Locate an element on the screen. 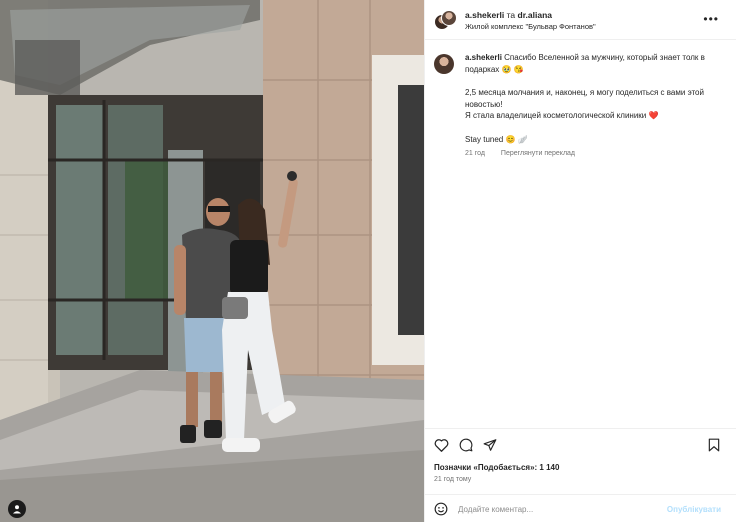 This screenshot has width=736, height=530. more-horizontal-icon: ••• is located at coordinates (711, 19).